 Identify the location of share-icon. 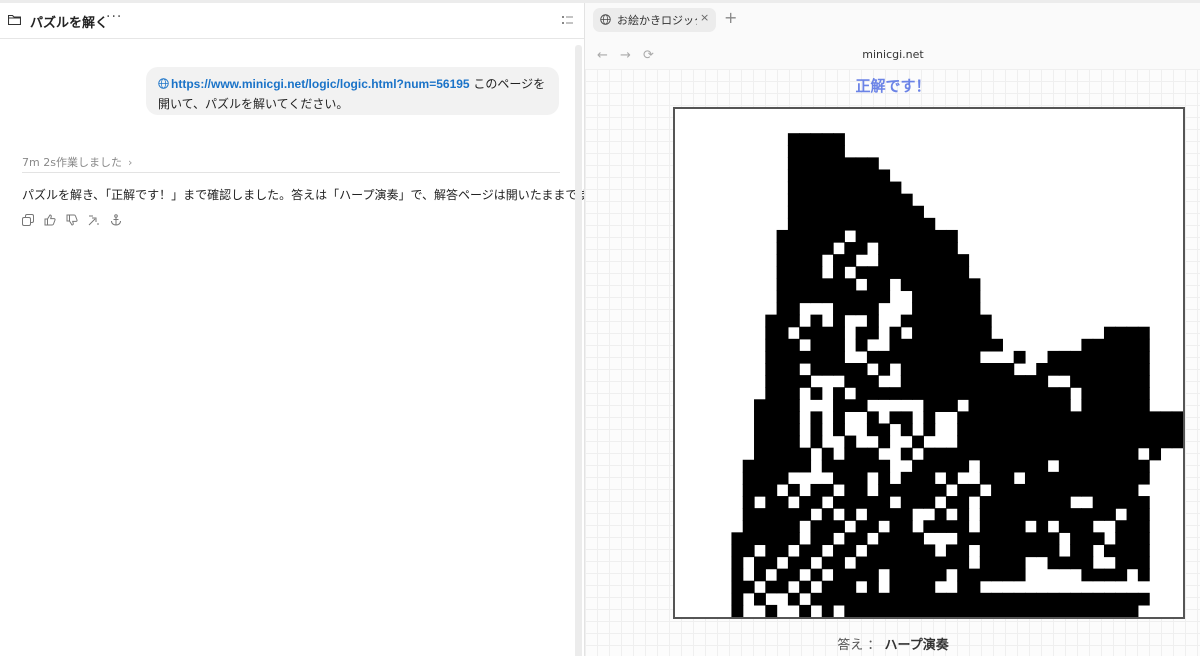
(94, 218).